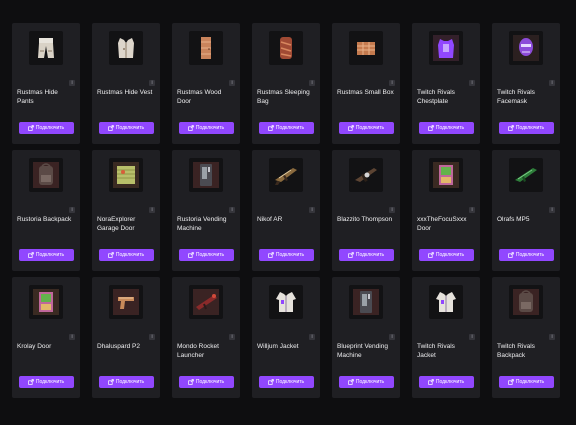  What do you see at coordinates (526, 83) in the screenshot?
I see `drop-card: i Twitch Rivals Facemask Подключить` at bounding box center [526, 83].